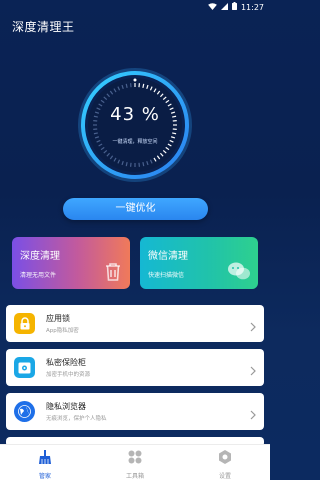  I want to click on private-safe-title: 私密保险柜, so click(66, 362).